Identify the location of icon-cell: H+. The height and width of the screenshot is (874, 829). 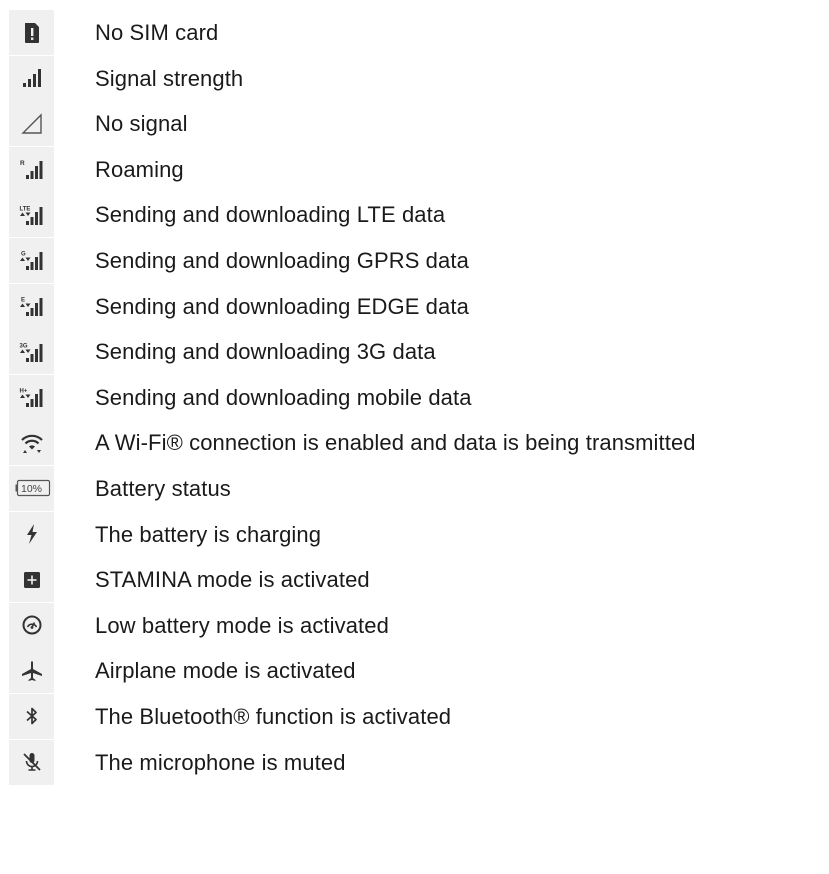
(31, 397).